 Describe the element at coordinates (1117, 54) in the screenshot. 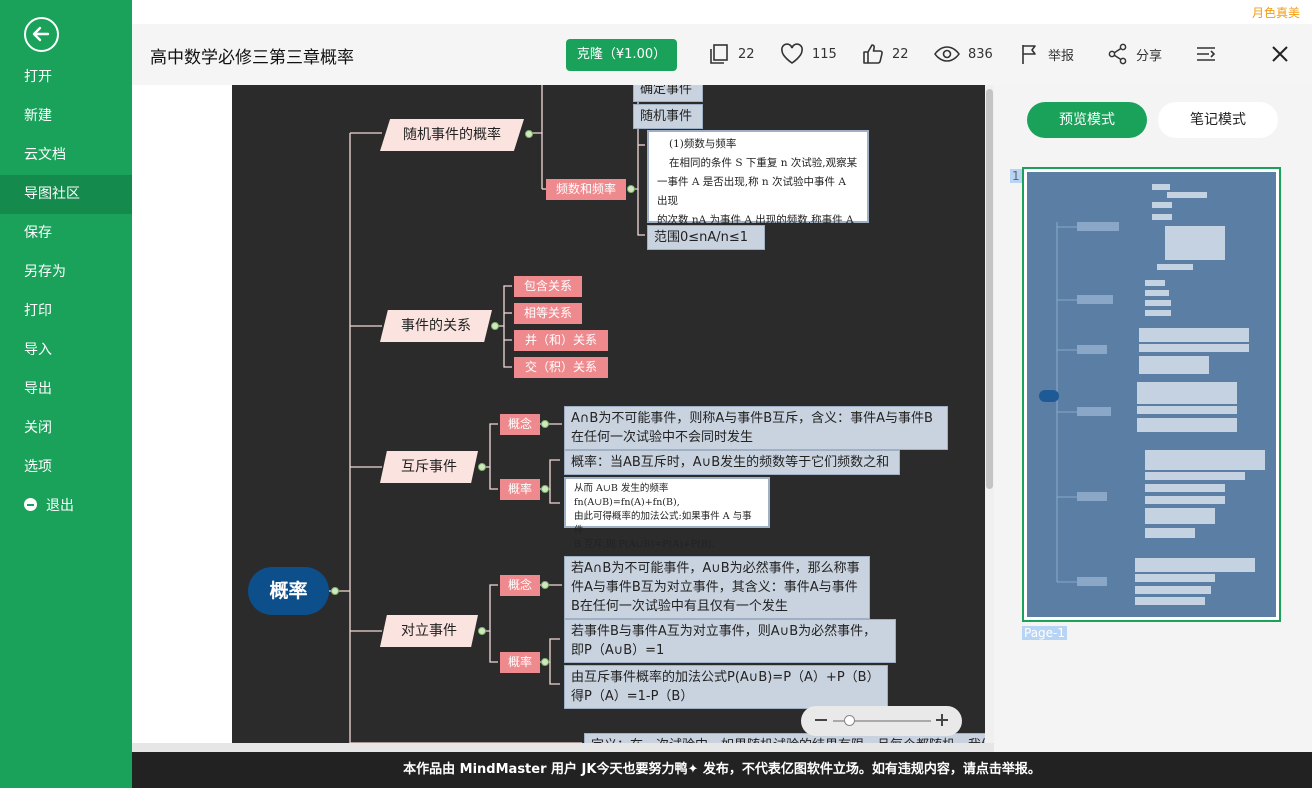

I see `share-icon` at that location.